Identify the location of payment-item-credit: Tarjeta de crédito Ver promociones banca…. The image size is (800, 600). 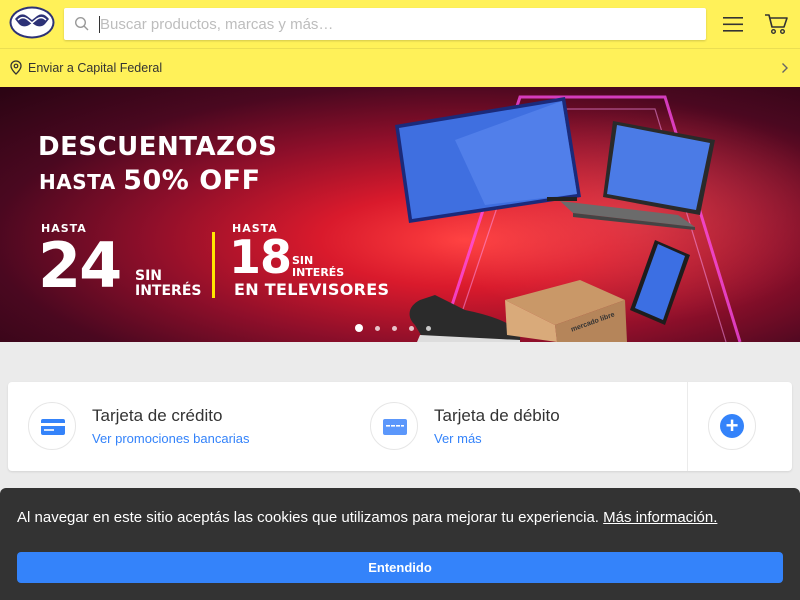
(178, 426).